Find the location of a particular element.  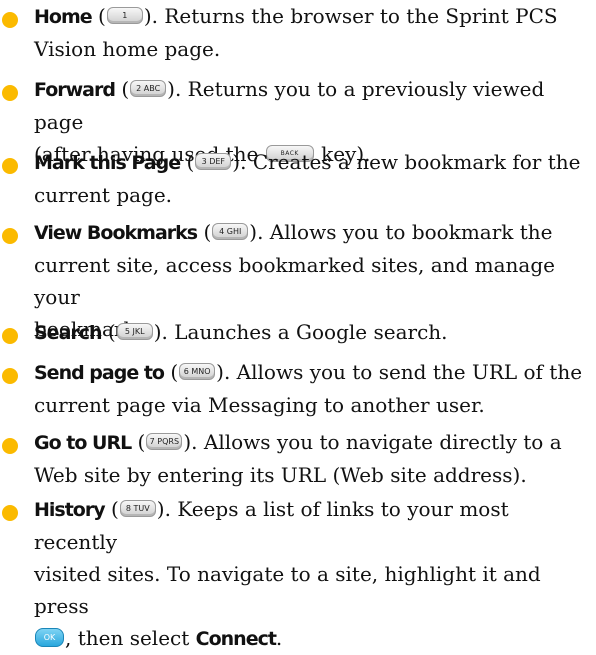

key-4-icon: 4 GHI is located at coordinates (230, 231).